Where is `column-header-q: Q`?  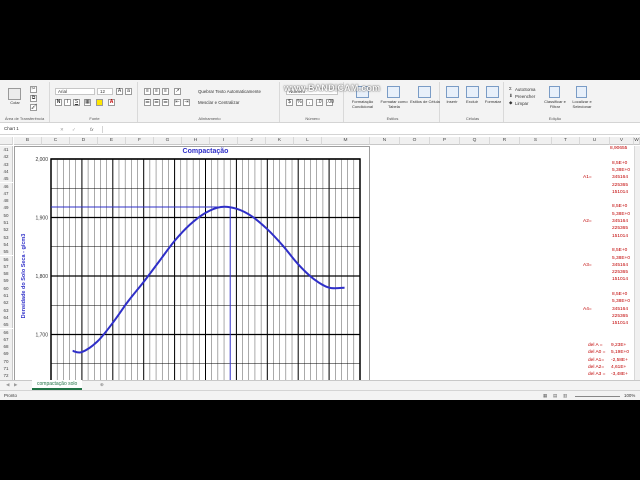 column-header-q: Q is located at coordinates (475, 141).